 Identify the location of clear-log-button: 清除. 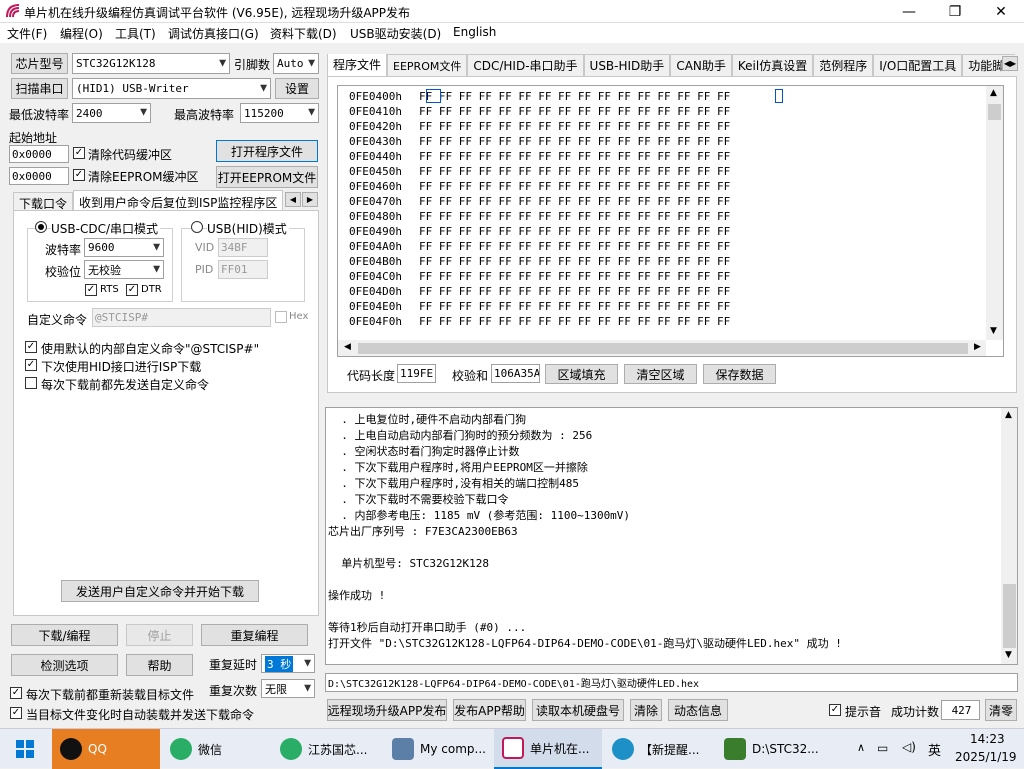
(646, 710).